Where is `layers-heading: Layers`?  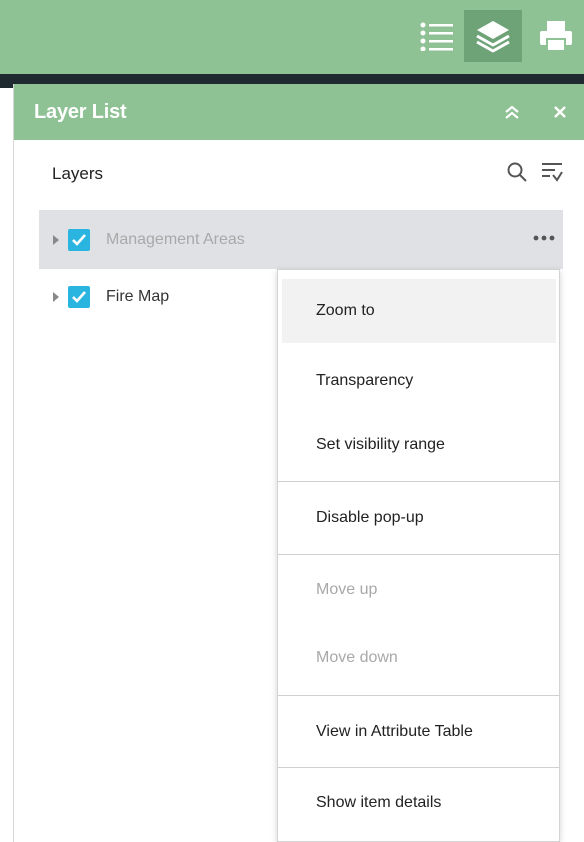 layers-heading: Layers is located at coordinates (78, 173).